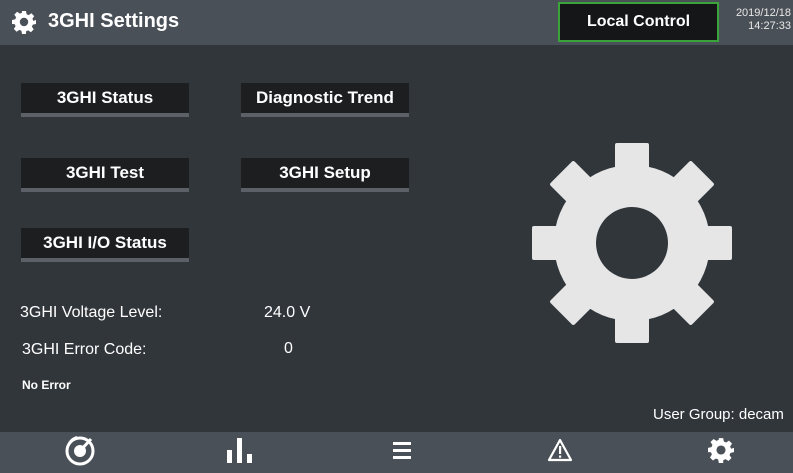  What do you see at coordinates (769, 26) in the screenshot?
I see `time-text: 14:27:33` at bounding box center [769, 26].